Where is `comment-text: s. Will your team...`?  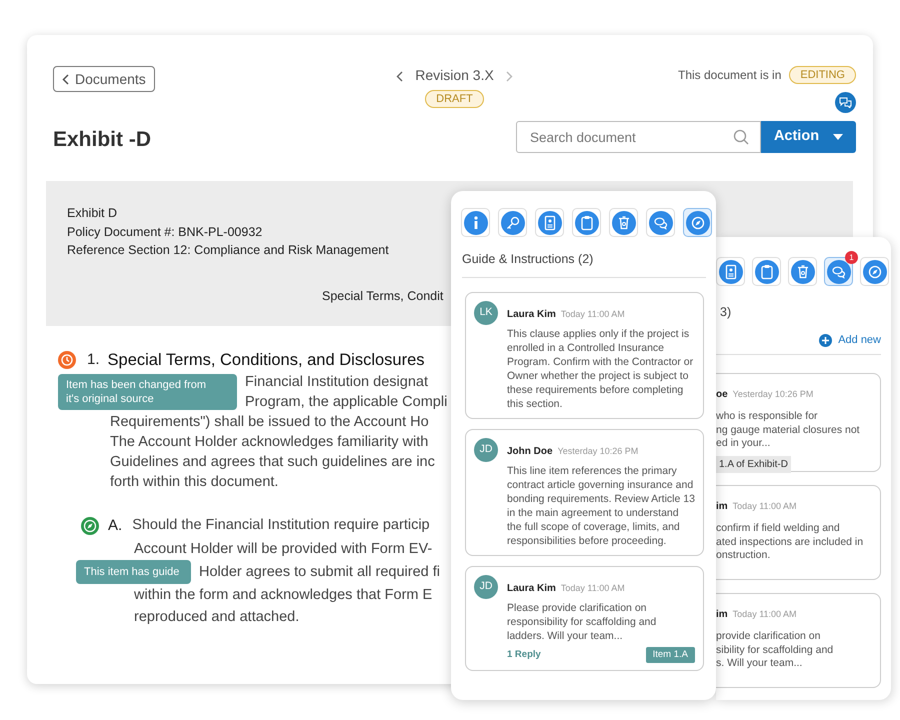
comment-text: s. Will your team... is located at coordinates (759, 664).